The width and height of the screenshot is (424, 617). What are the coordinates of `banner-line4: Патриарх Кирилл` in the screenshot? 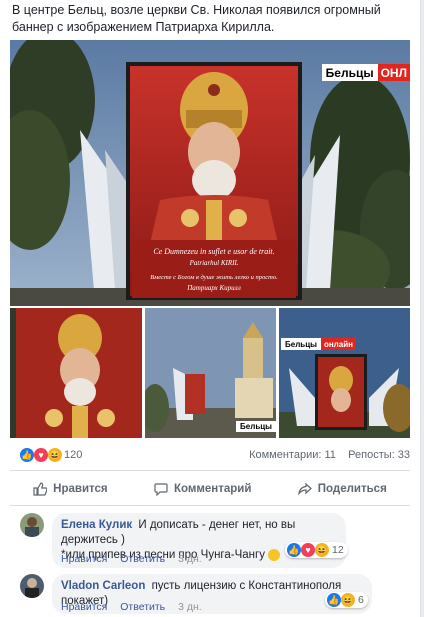 It's located at (213, 288).